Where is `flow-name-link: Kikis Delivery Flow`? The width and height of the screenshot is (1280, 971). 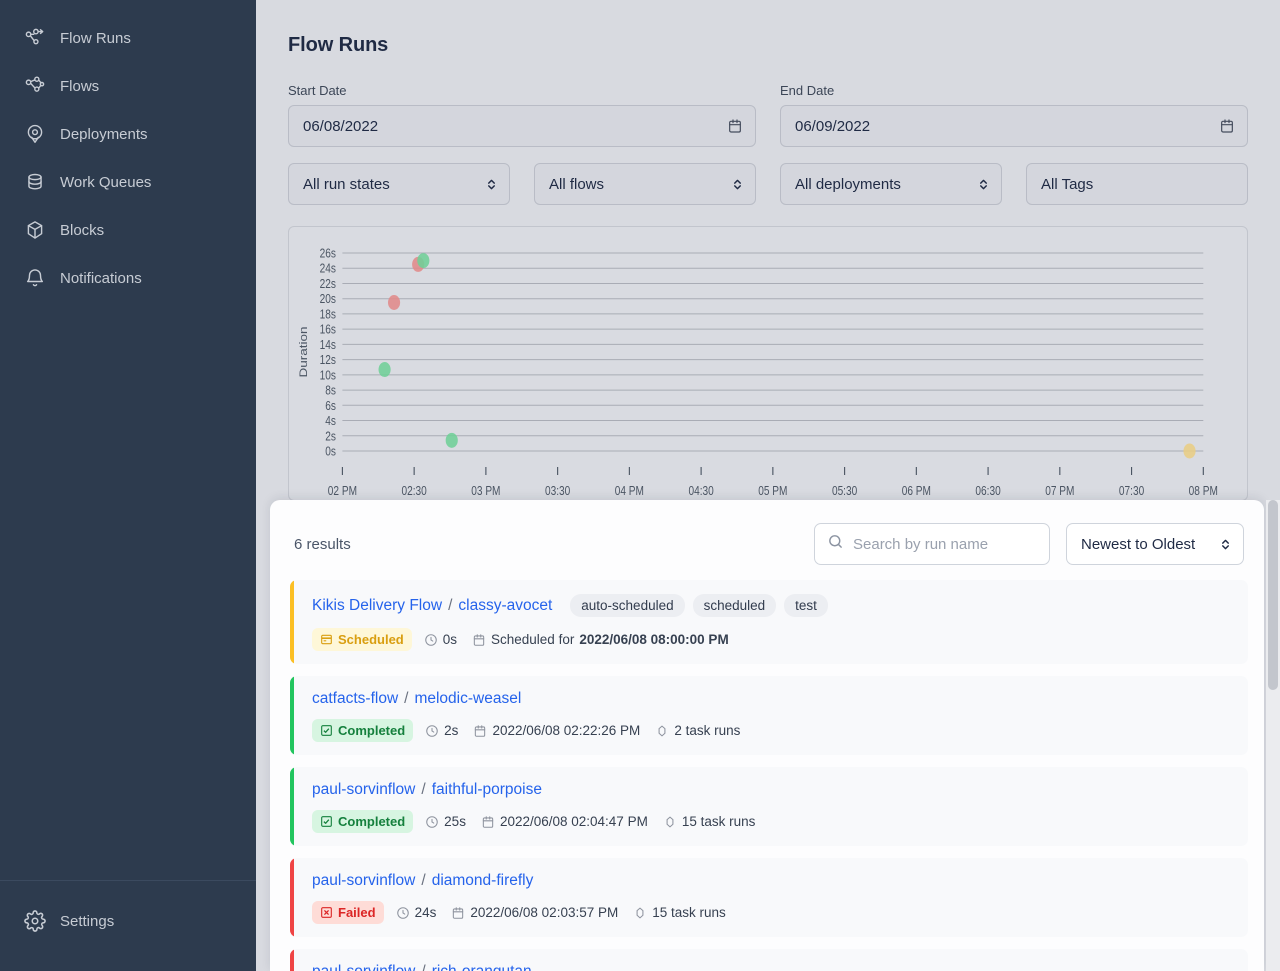
flow-name-link: Kikis Delivery Flow is located at coordinates (377, 606).